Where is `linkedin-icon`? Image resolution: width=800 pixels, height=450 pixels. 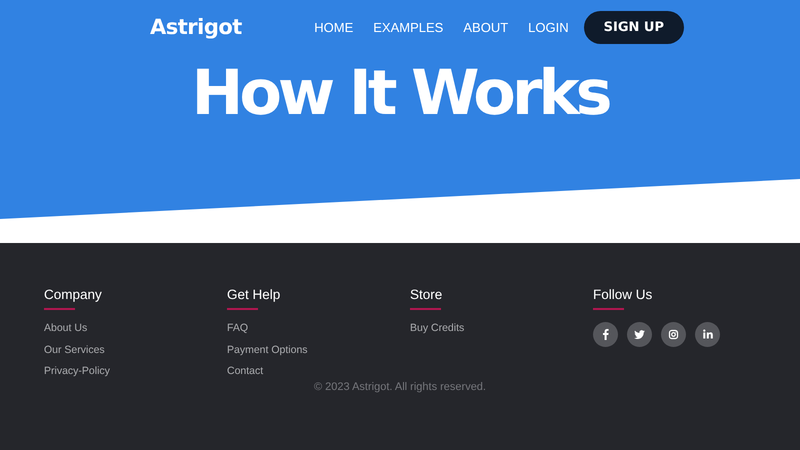
linkedin-icon is located at coordinates (707, 334).